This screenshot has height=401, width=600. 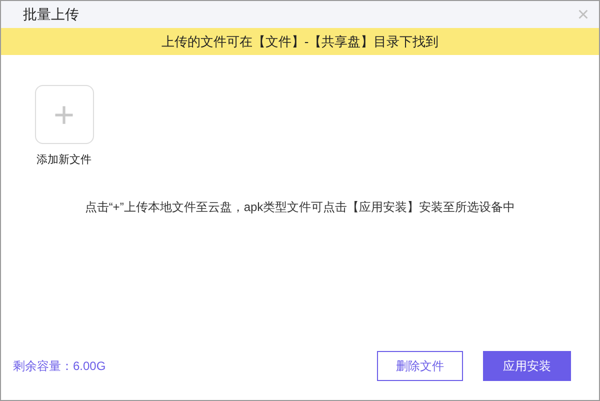 I want to click on window-title: 批量上传, so click(x=51, y=14).